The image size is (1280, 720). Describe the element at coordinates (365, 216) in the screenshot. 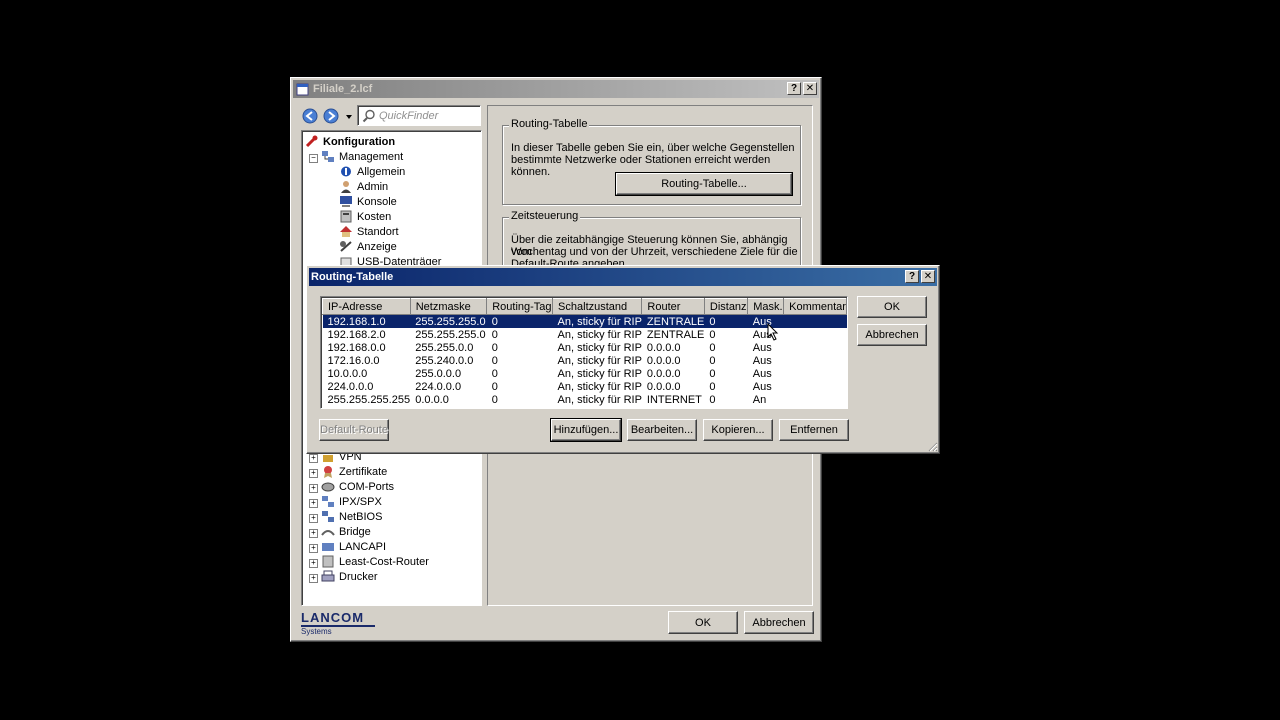

I see `tree-item-kosten: Kosten` at that location.